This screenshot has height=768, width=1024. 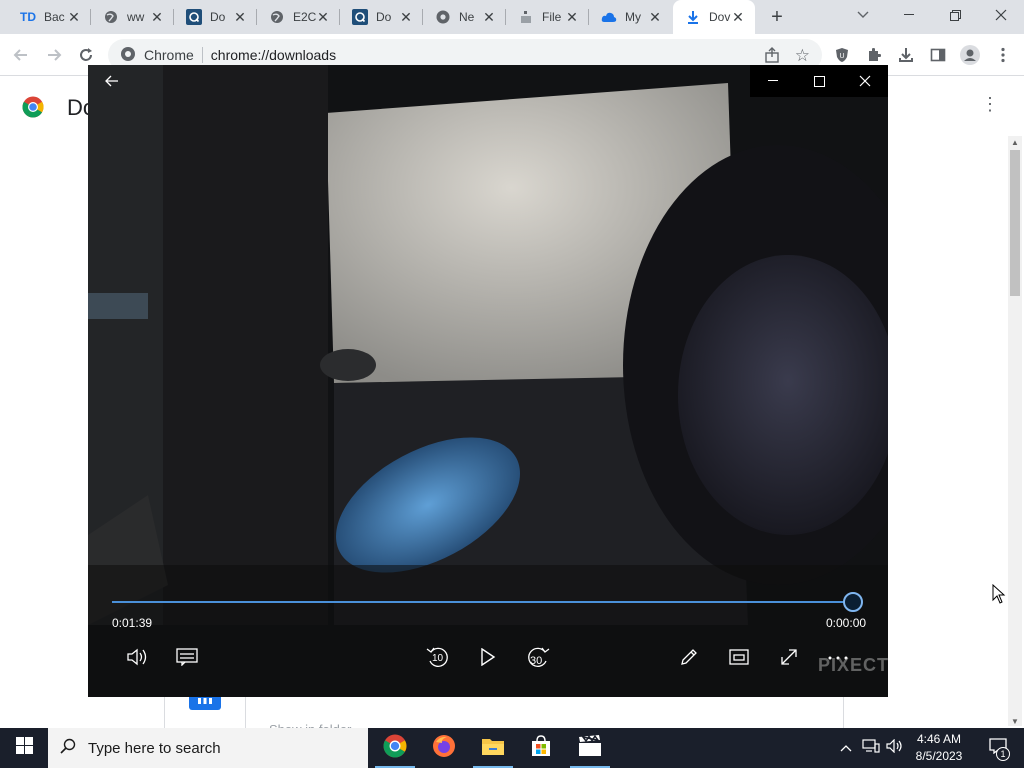 What do you see at coordinates (54, 55) in the screenshot?
I see `forward-button` at bounding box center [54, 55].